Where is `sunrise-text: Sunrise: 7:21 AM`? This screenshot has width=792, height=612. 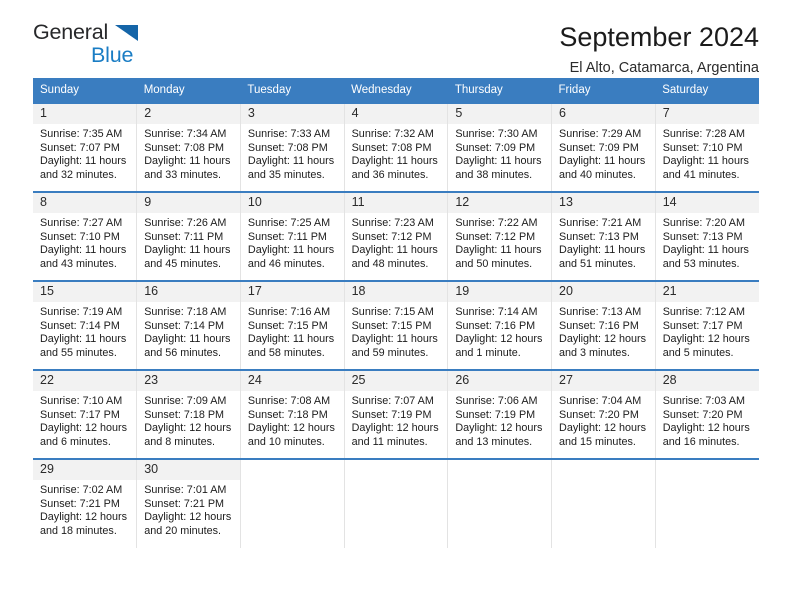
sunrise-text: Sunrise: 7:21 AM is located at coordinates (600, 223).